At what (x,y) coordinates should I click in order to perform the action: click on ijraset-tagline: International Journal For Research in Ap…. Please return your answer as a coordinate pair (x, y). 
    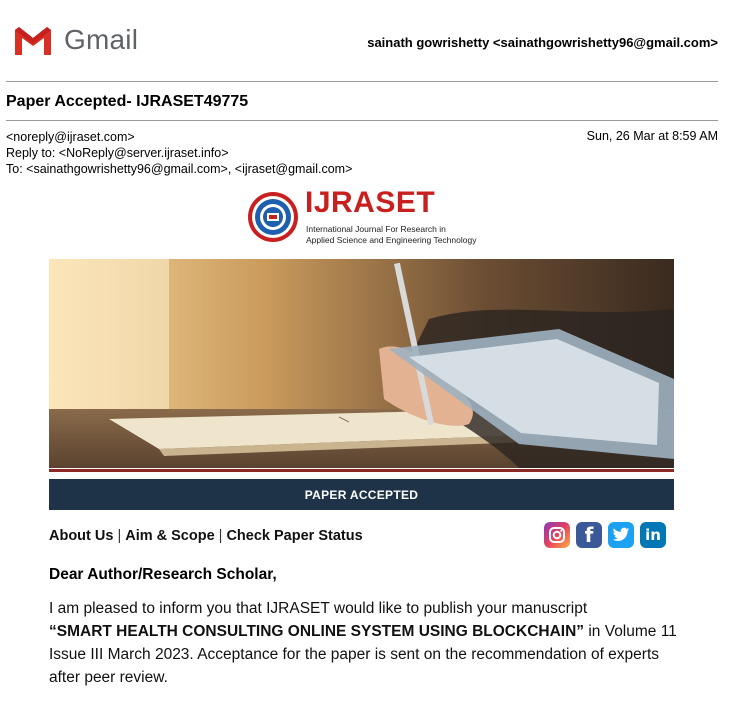
    Looking at the image, I should click on (391, 235).